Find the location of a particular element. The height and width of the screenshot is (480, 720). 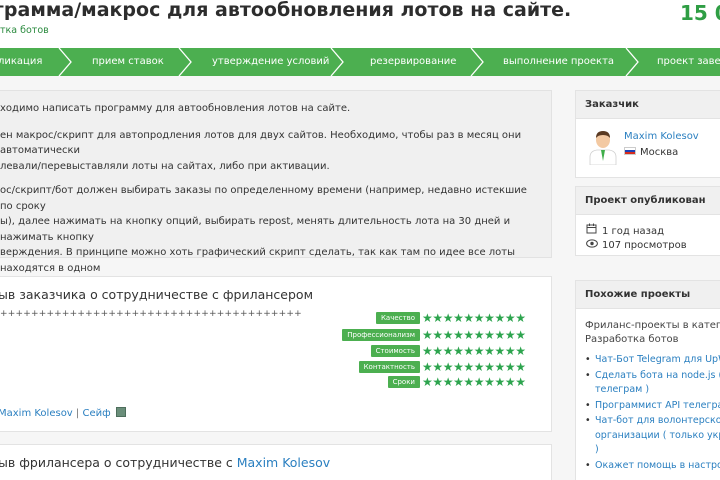

views-count: 107 просмотров is located at coordinates (636, 245).